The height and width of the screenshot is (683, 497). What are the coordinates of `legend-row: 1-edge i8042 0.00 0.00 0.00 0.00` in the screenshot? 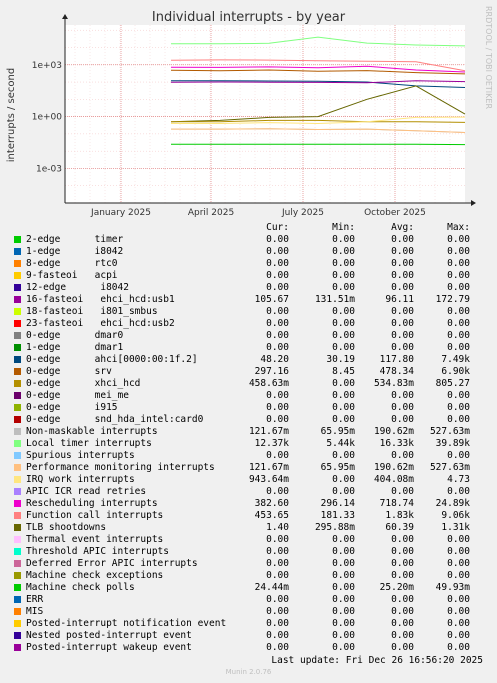 It's located at (249, 252).